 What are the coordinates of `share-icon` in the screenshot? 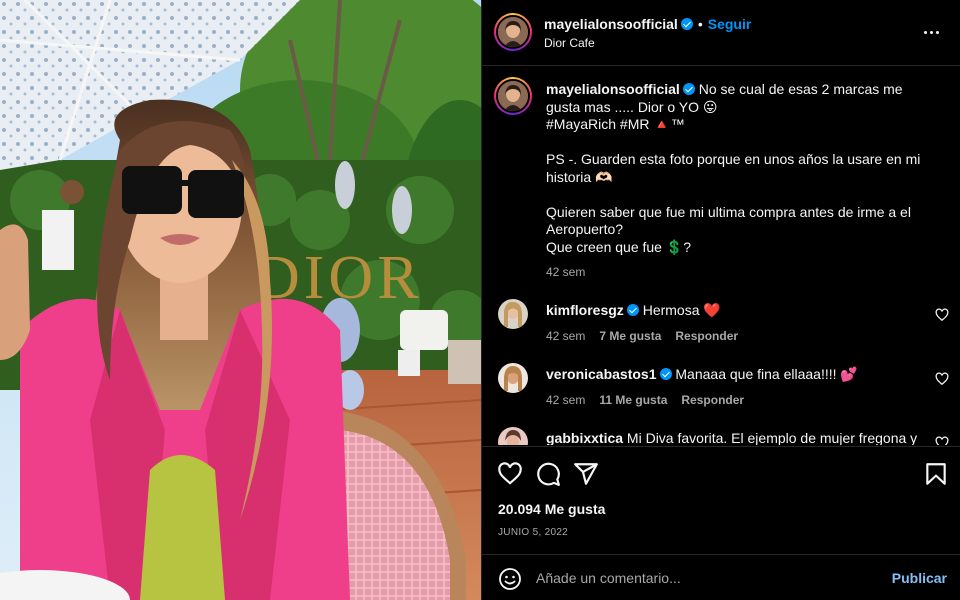 It's located at (586, 474).